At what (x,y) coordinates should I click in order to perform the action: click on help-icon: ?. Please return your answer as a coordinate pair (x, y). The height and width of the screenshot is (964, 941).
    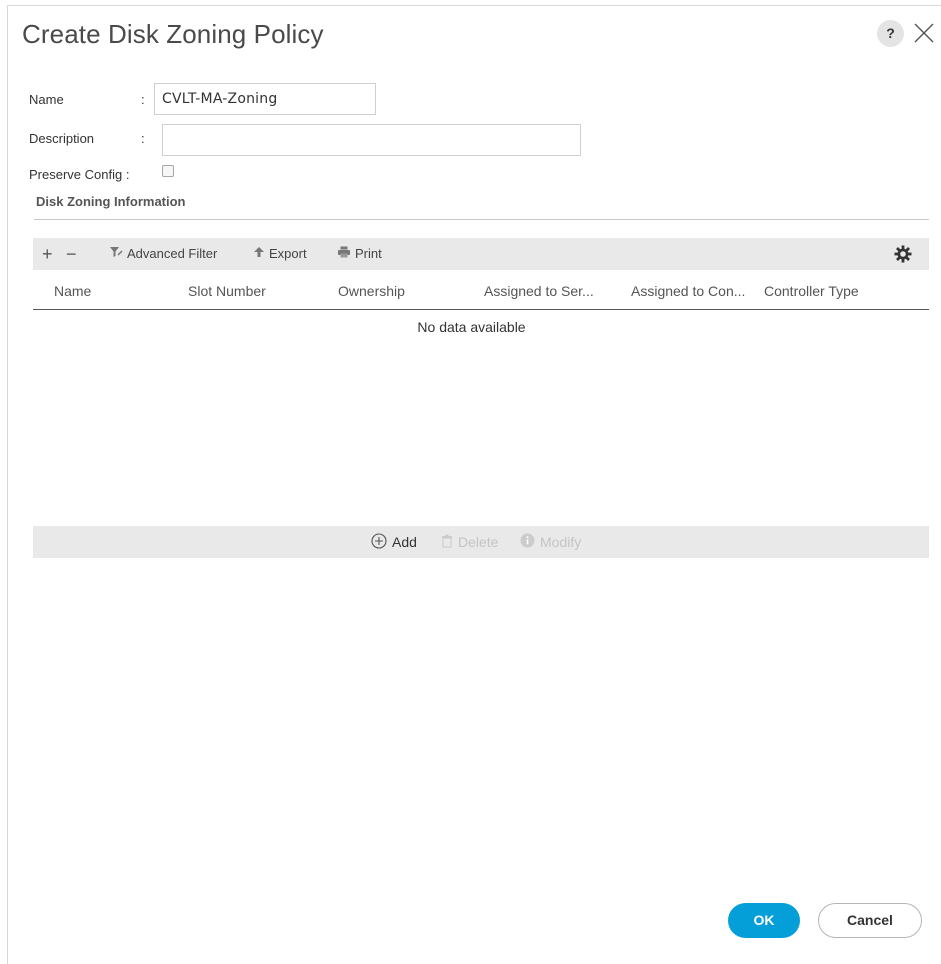
    Looking at the image, I should click on (890, 33).